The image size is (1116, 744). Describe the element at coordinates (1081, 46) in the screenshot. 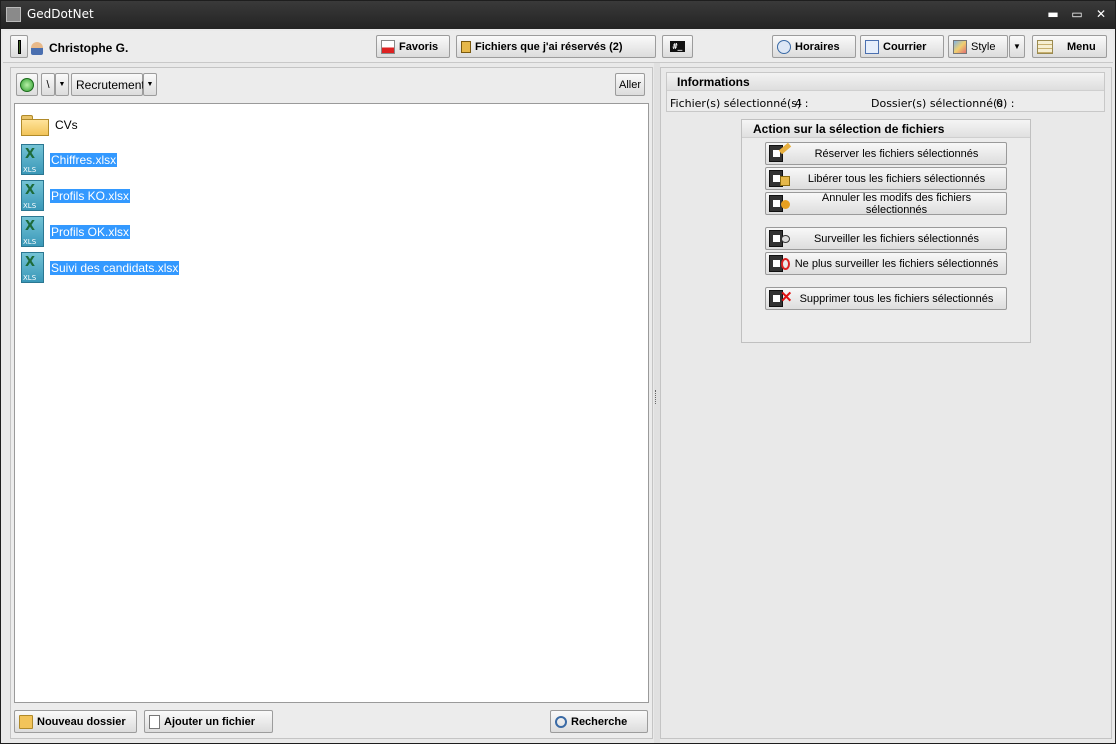

I see `menu-label: Menu` at that location.